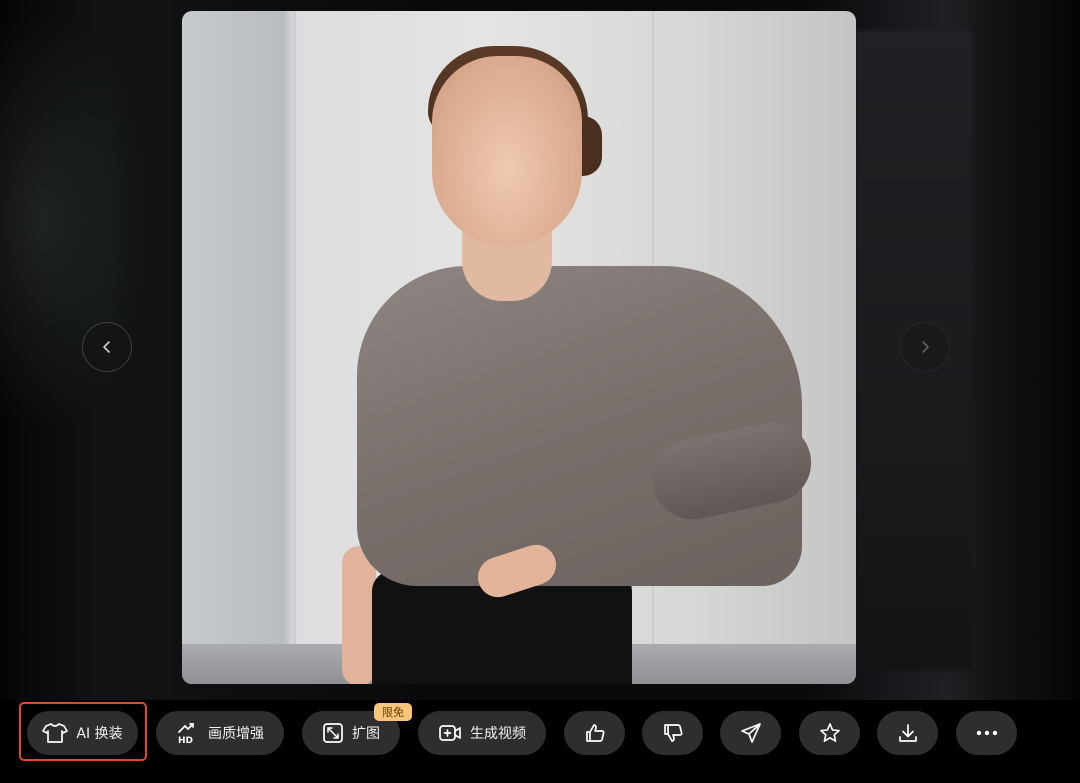  What do you see at coordinates (186, 733) in the screenshot?
I see `hd-upscale-icon: HD` at bounding box center [186, 733].